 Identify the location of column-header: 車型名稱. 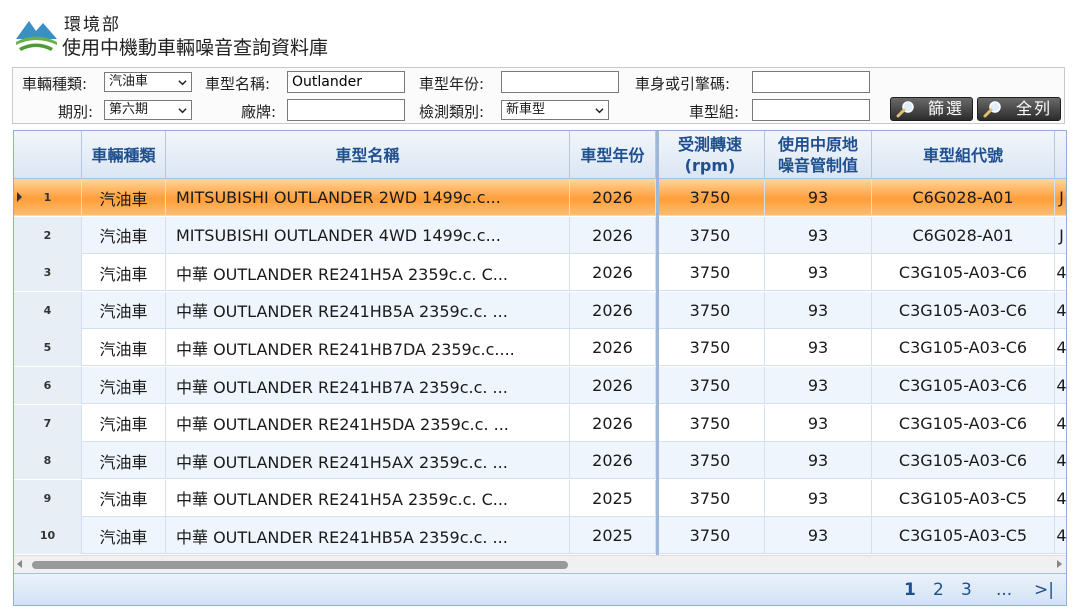
(368, 155).